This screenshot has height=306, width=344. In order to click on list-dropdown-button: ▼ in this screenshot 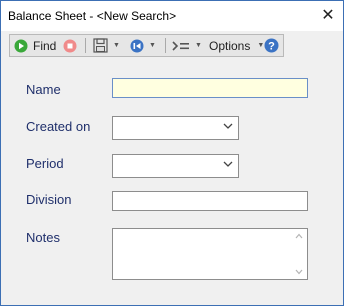, I will do `click(187, 45)`.